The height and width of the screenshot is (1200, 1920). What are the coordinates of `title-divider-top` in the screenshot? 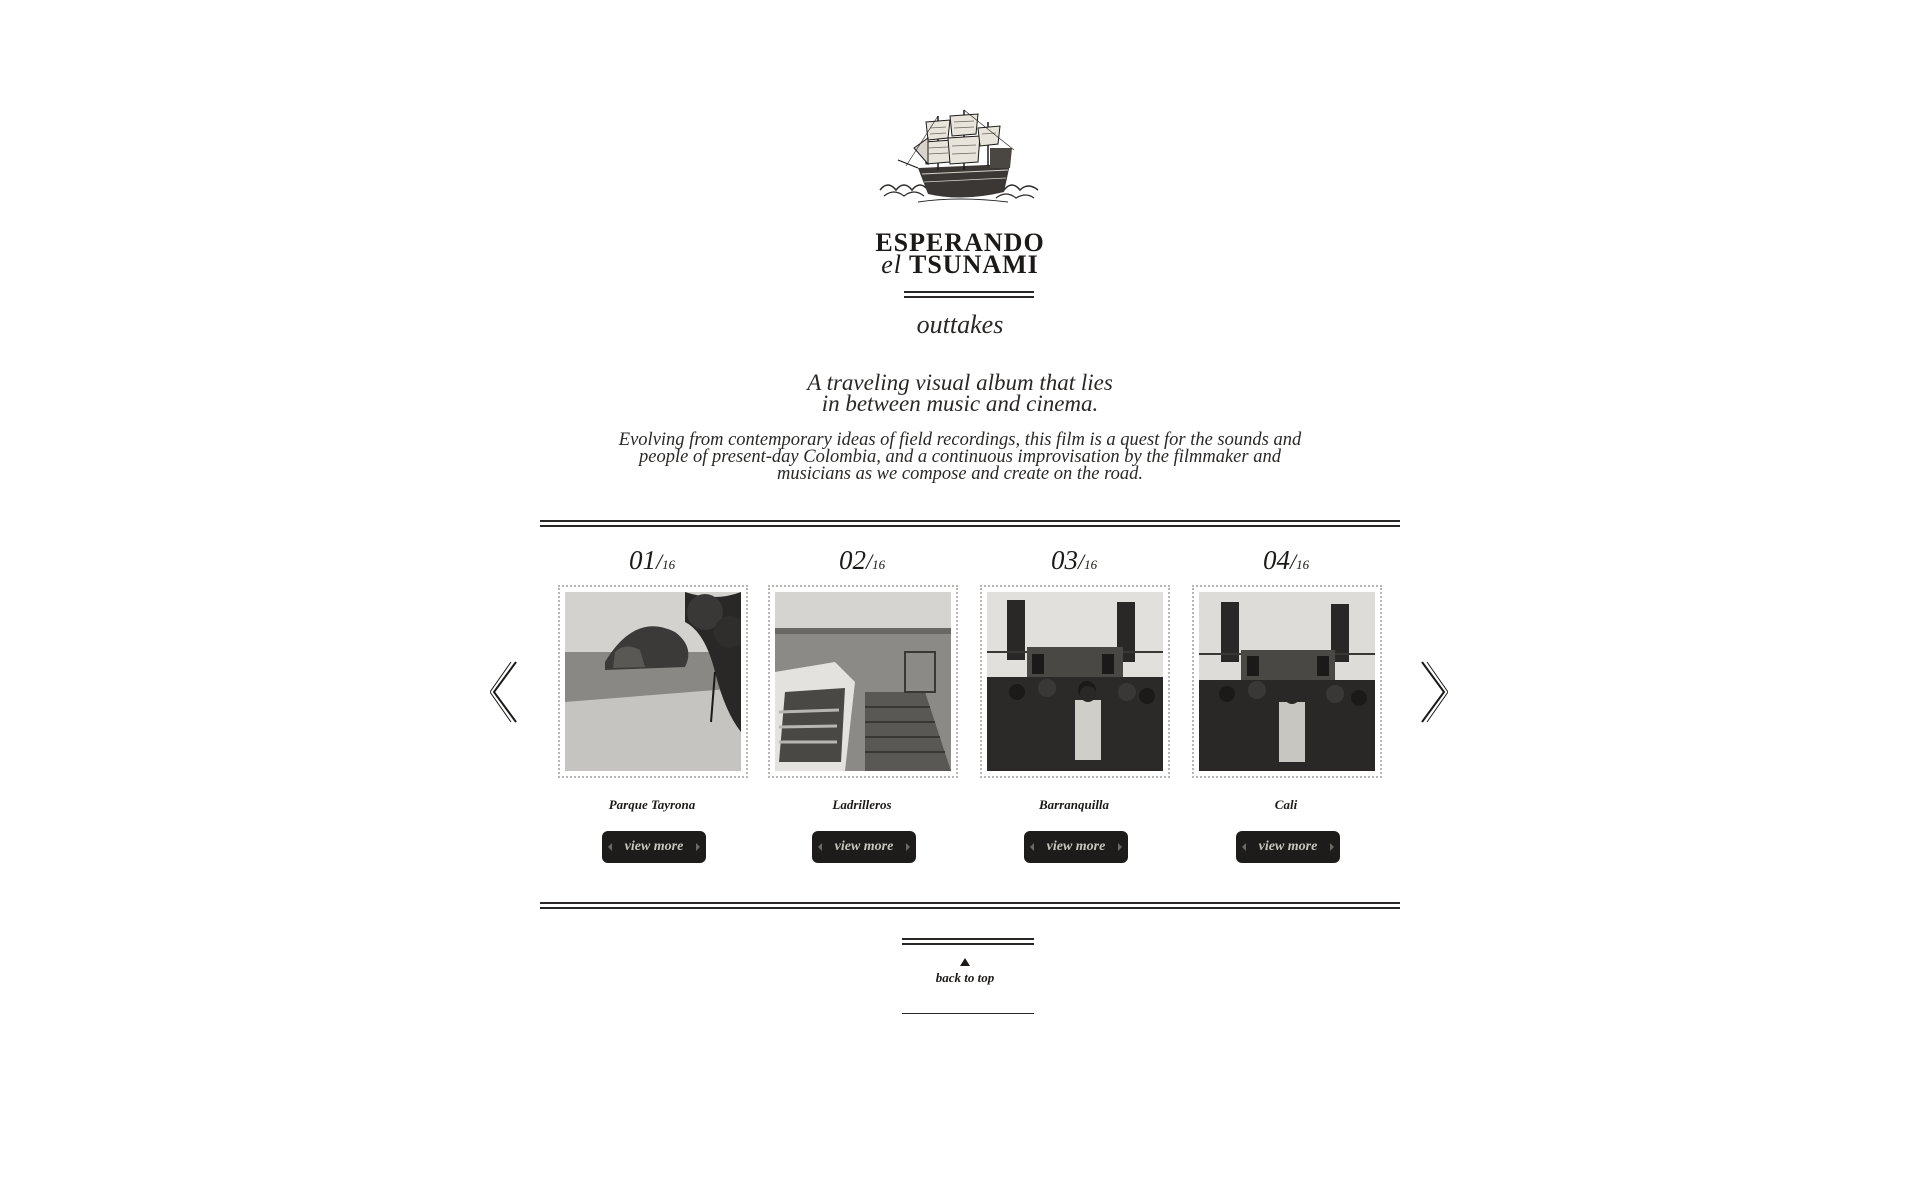 It's located at (969, 292).